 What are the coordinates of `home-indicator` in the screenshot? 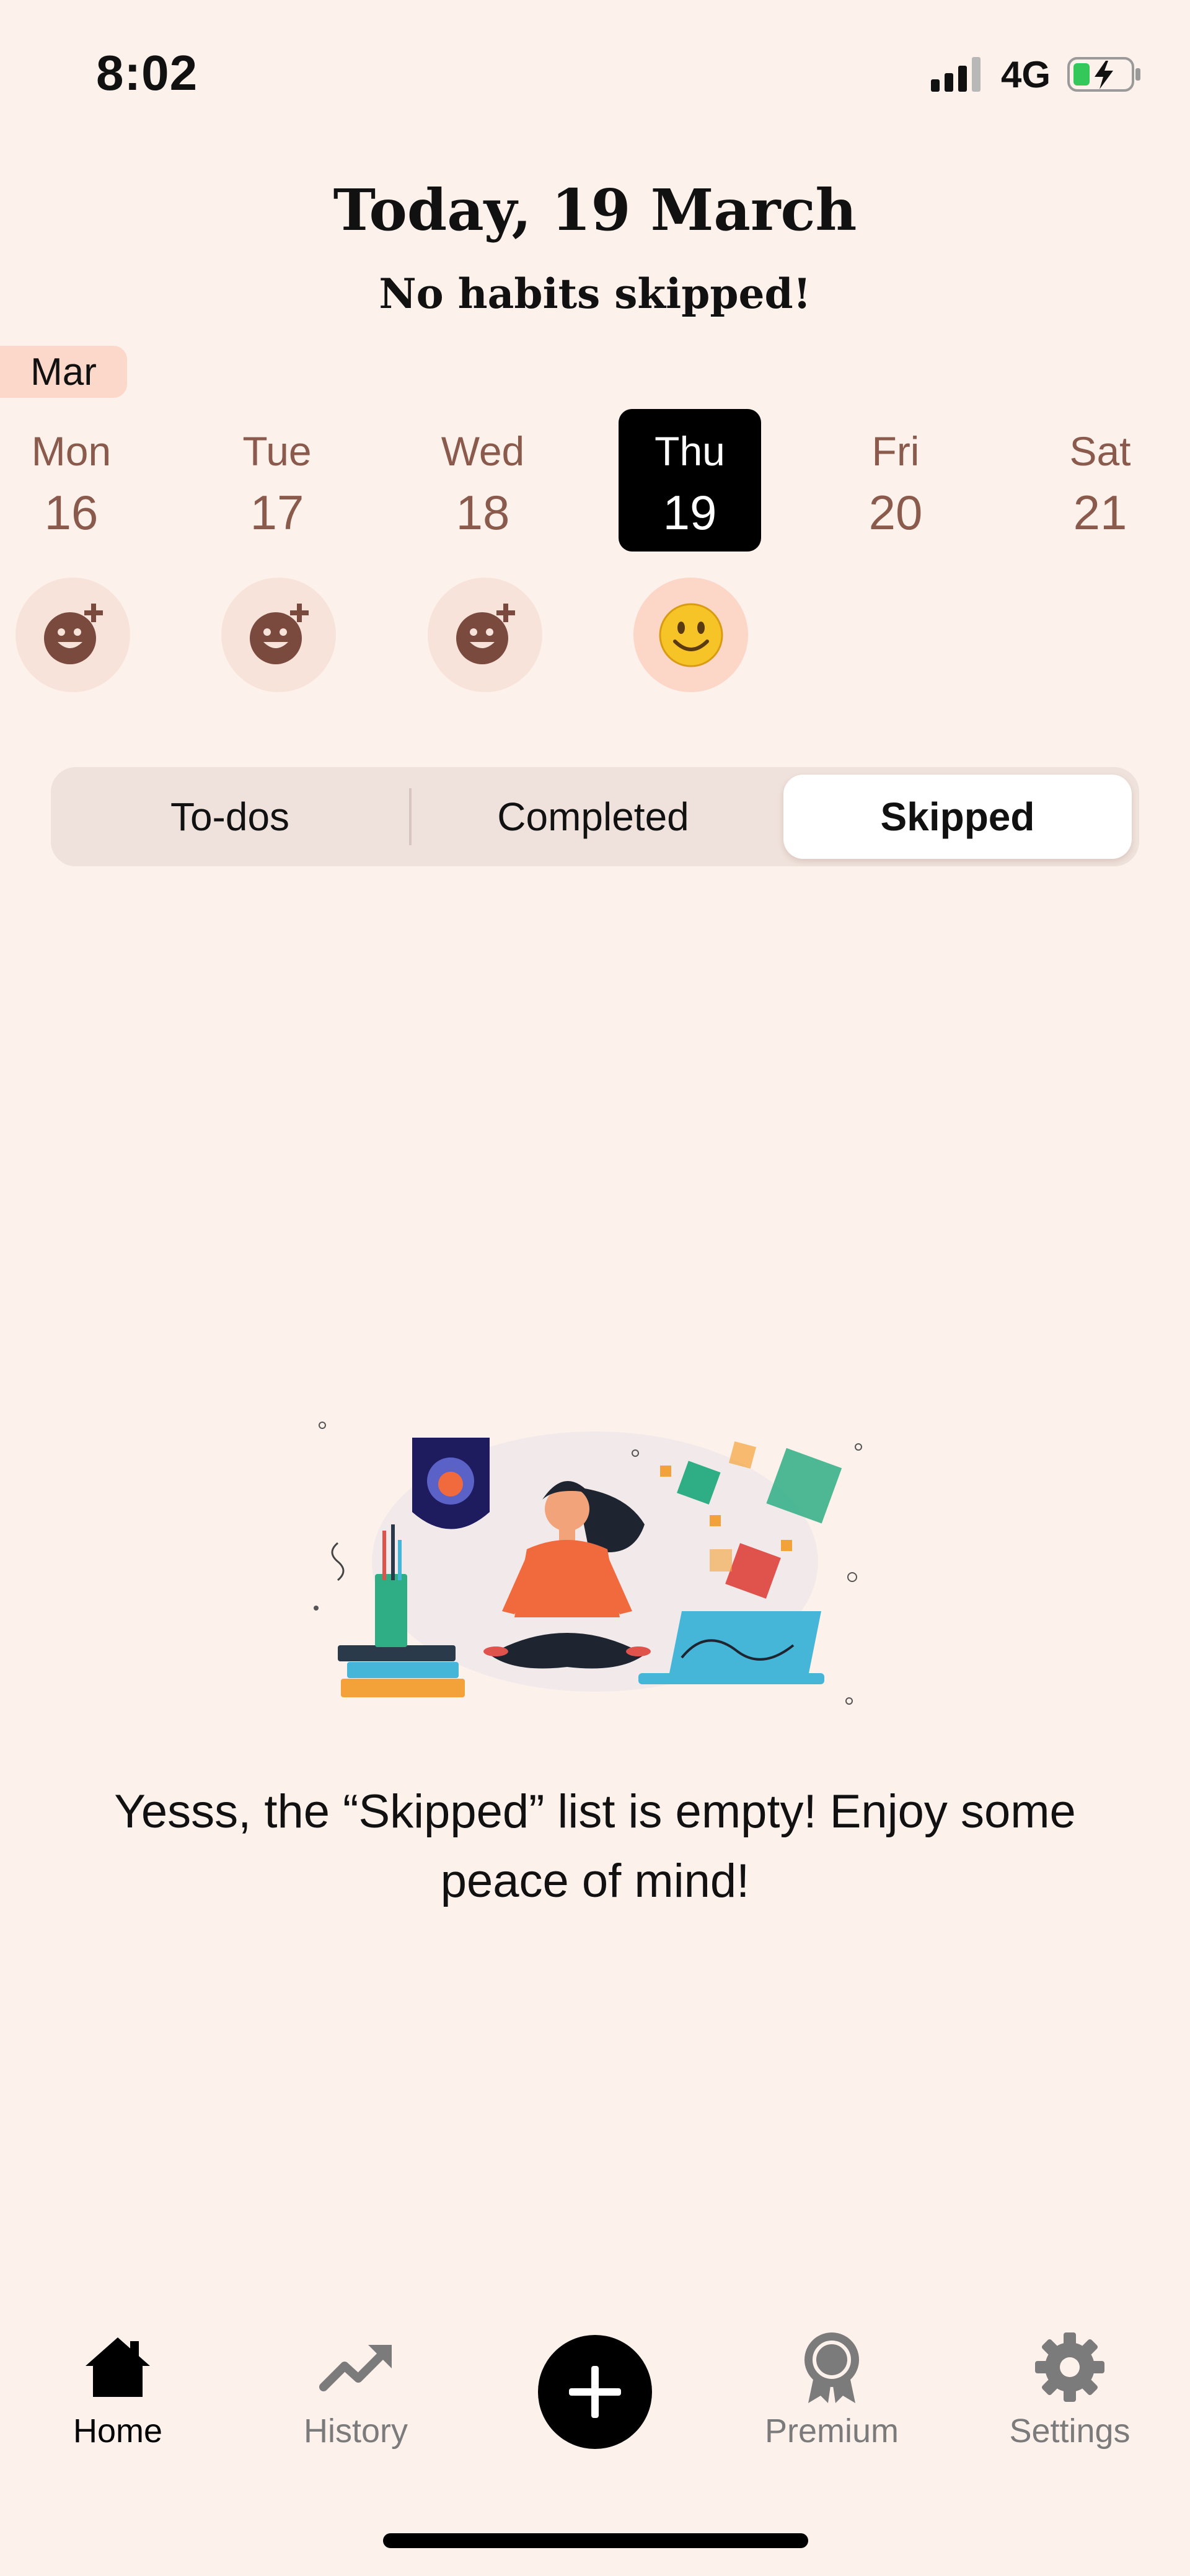 It's located at (595, 2540).